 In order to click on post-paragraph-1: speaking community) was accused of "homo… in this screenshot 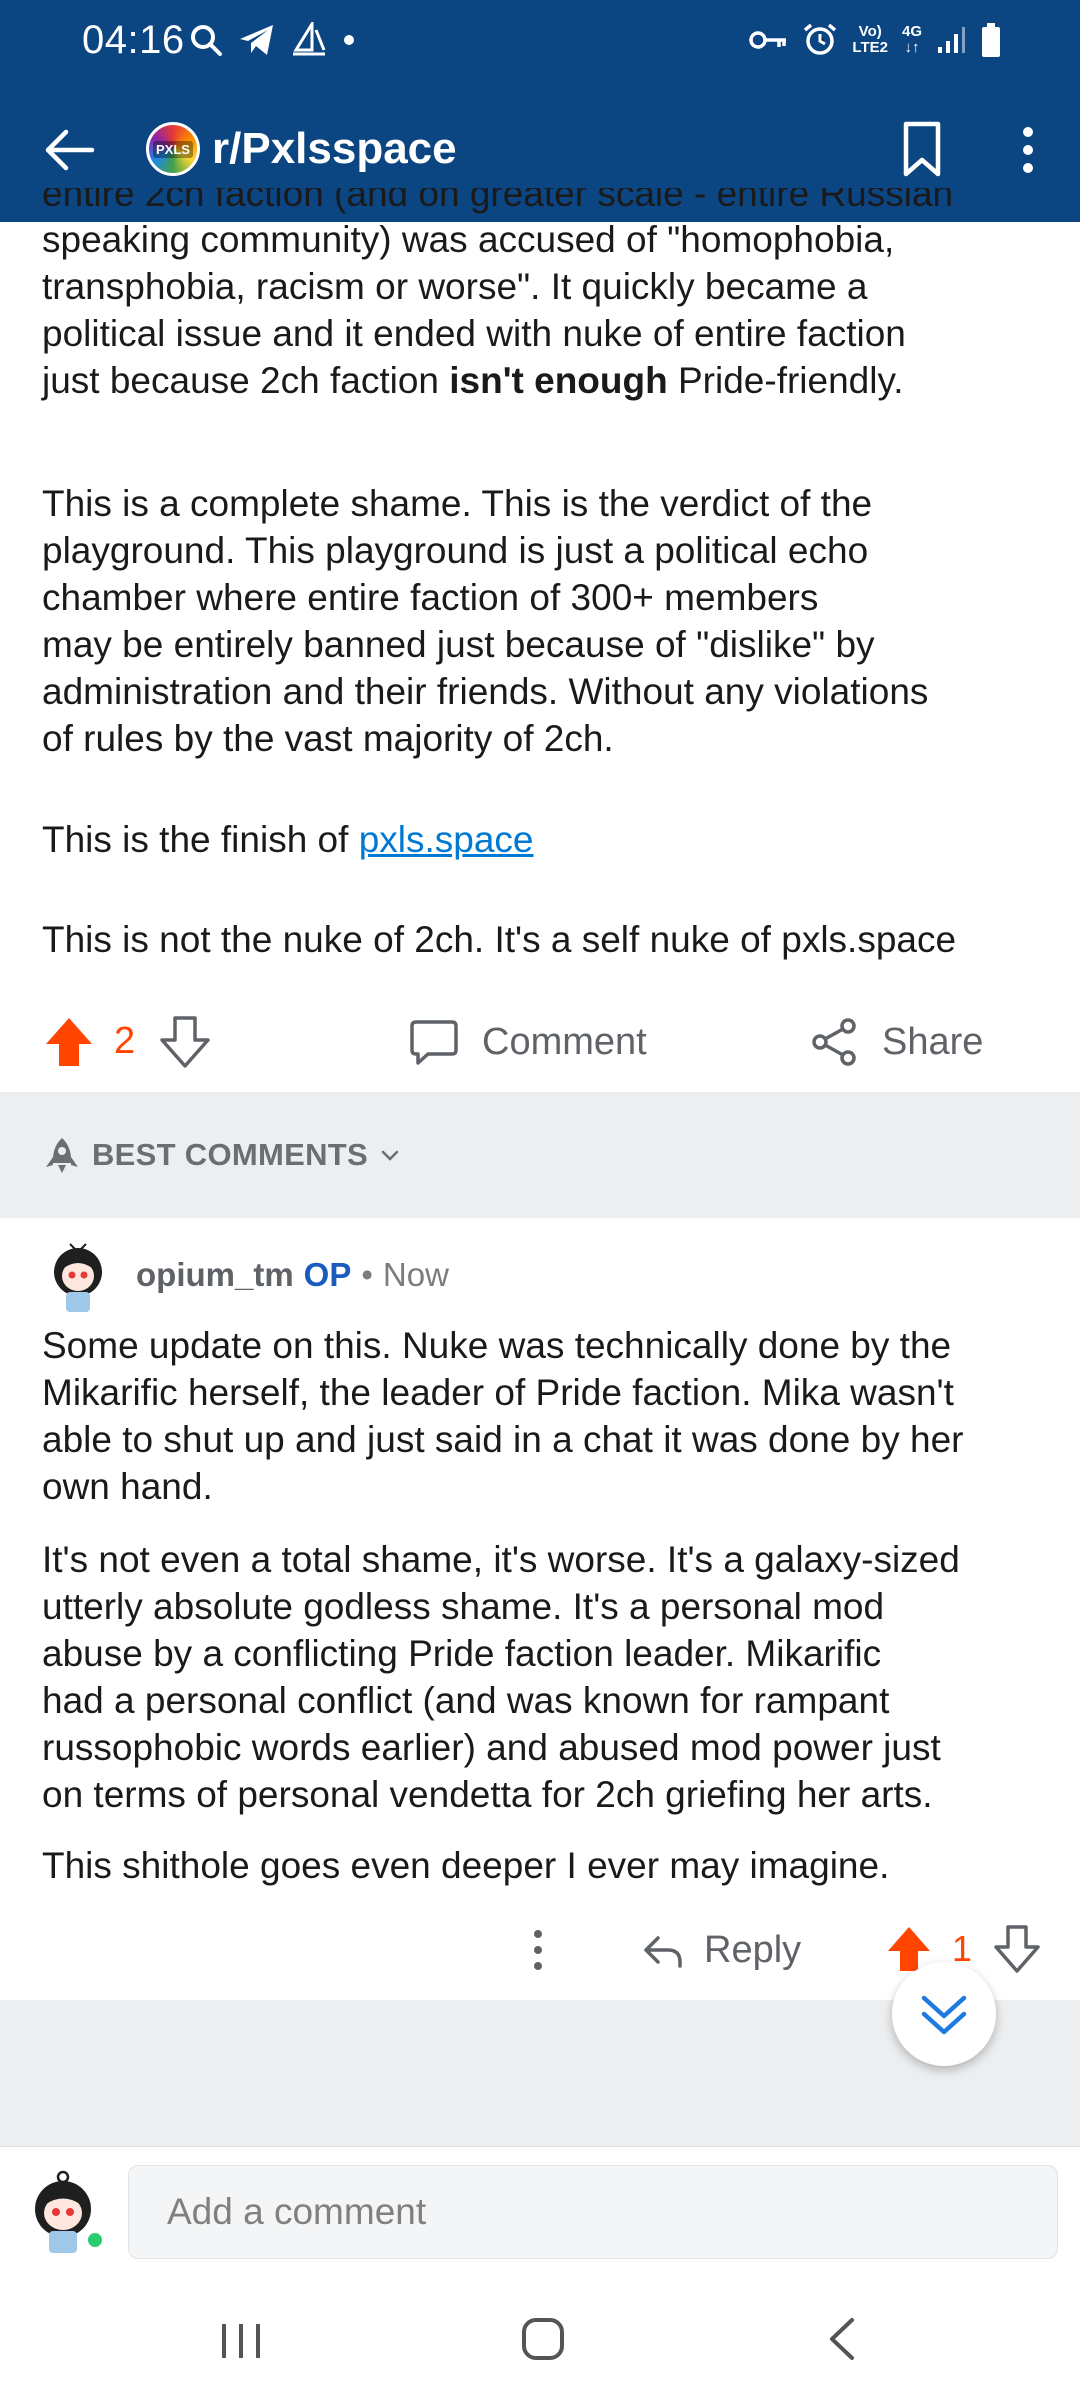, I will do `click(547, 310)`.